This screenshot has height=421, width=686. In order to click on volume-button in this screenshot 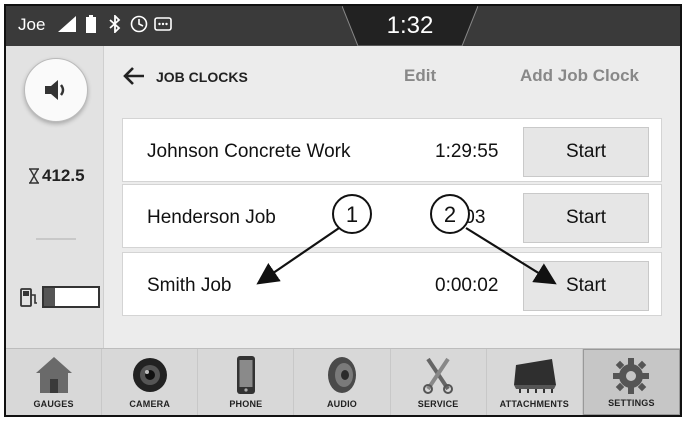, I will do `click(56, 90)`.